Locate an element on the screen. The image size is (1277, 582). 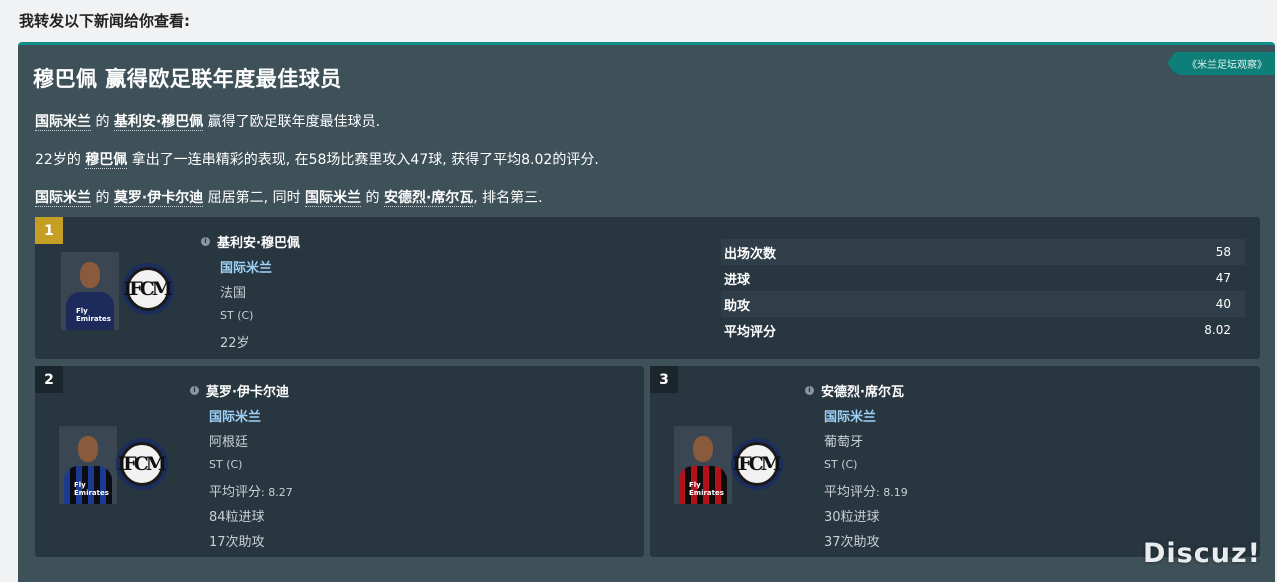
player-nation: 葡萄牙 is located at coordinates (844, 442).